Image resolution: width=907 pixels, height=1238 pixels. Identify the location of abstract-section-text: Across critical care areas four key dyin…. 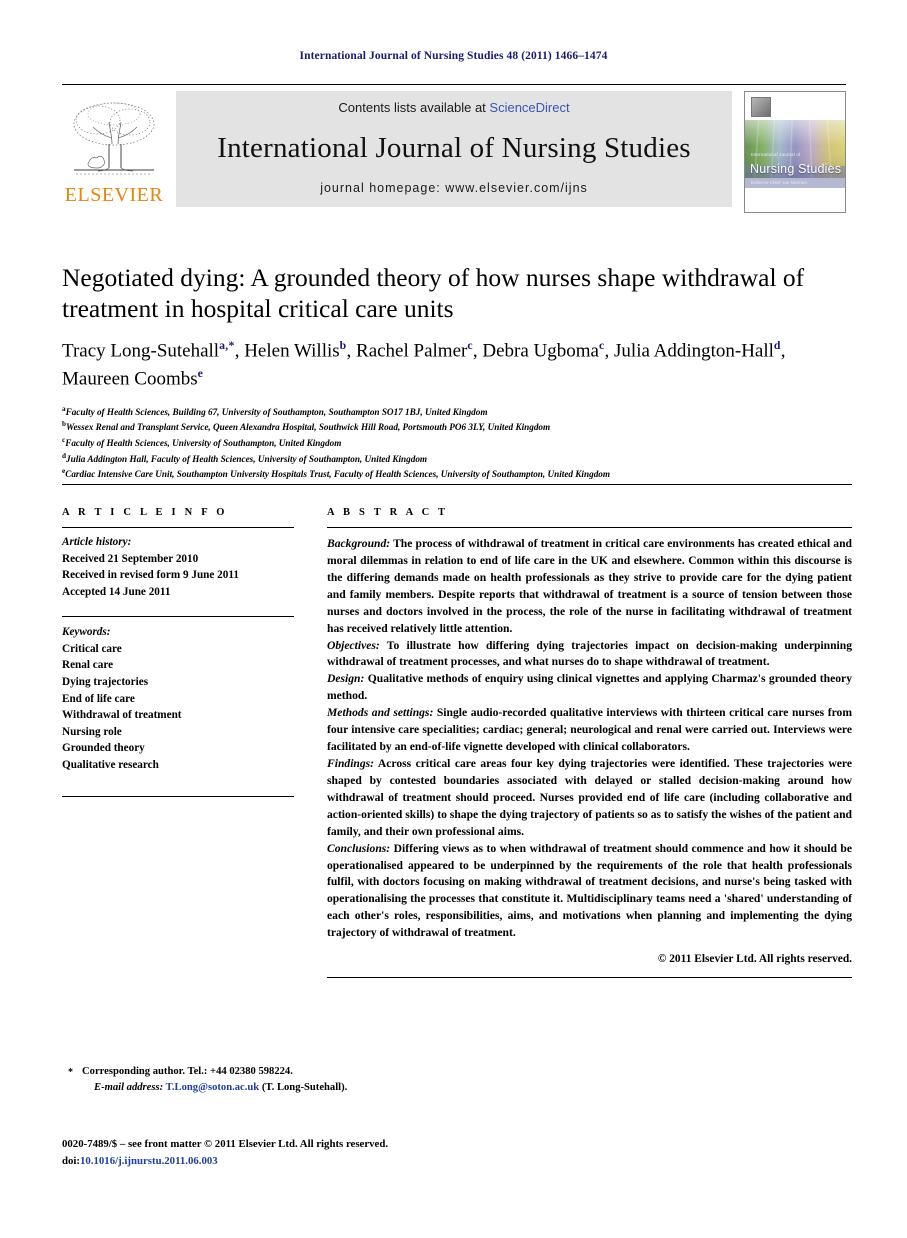
(589, 797).